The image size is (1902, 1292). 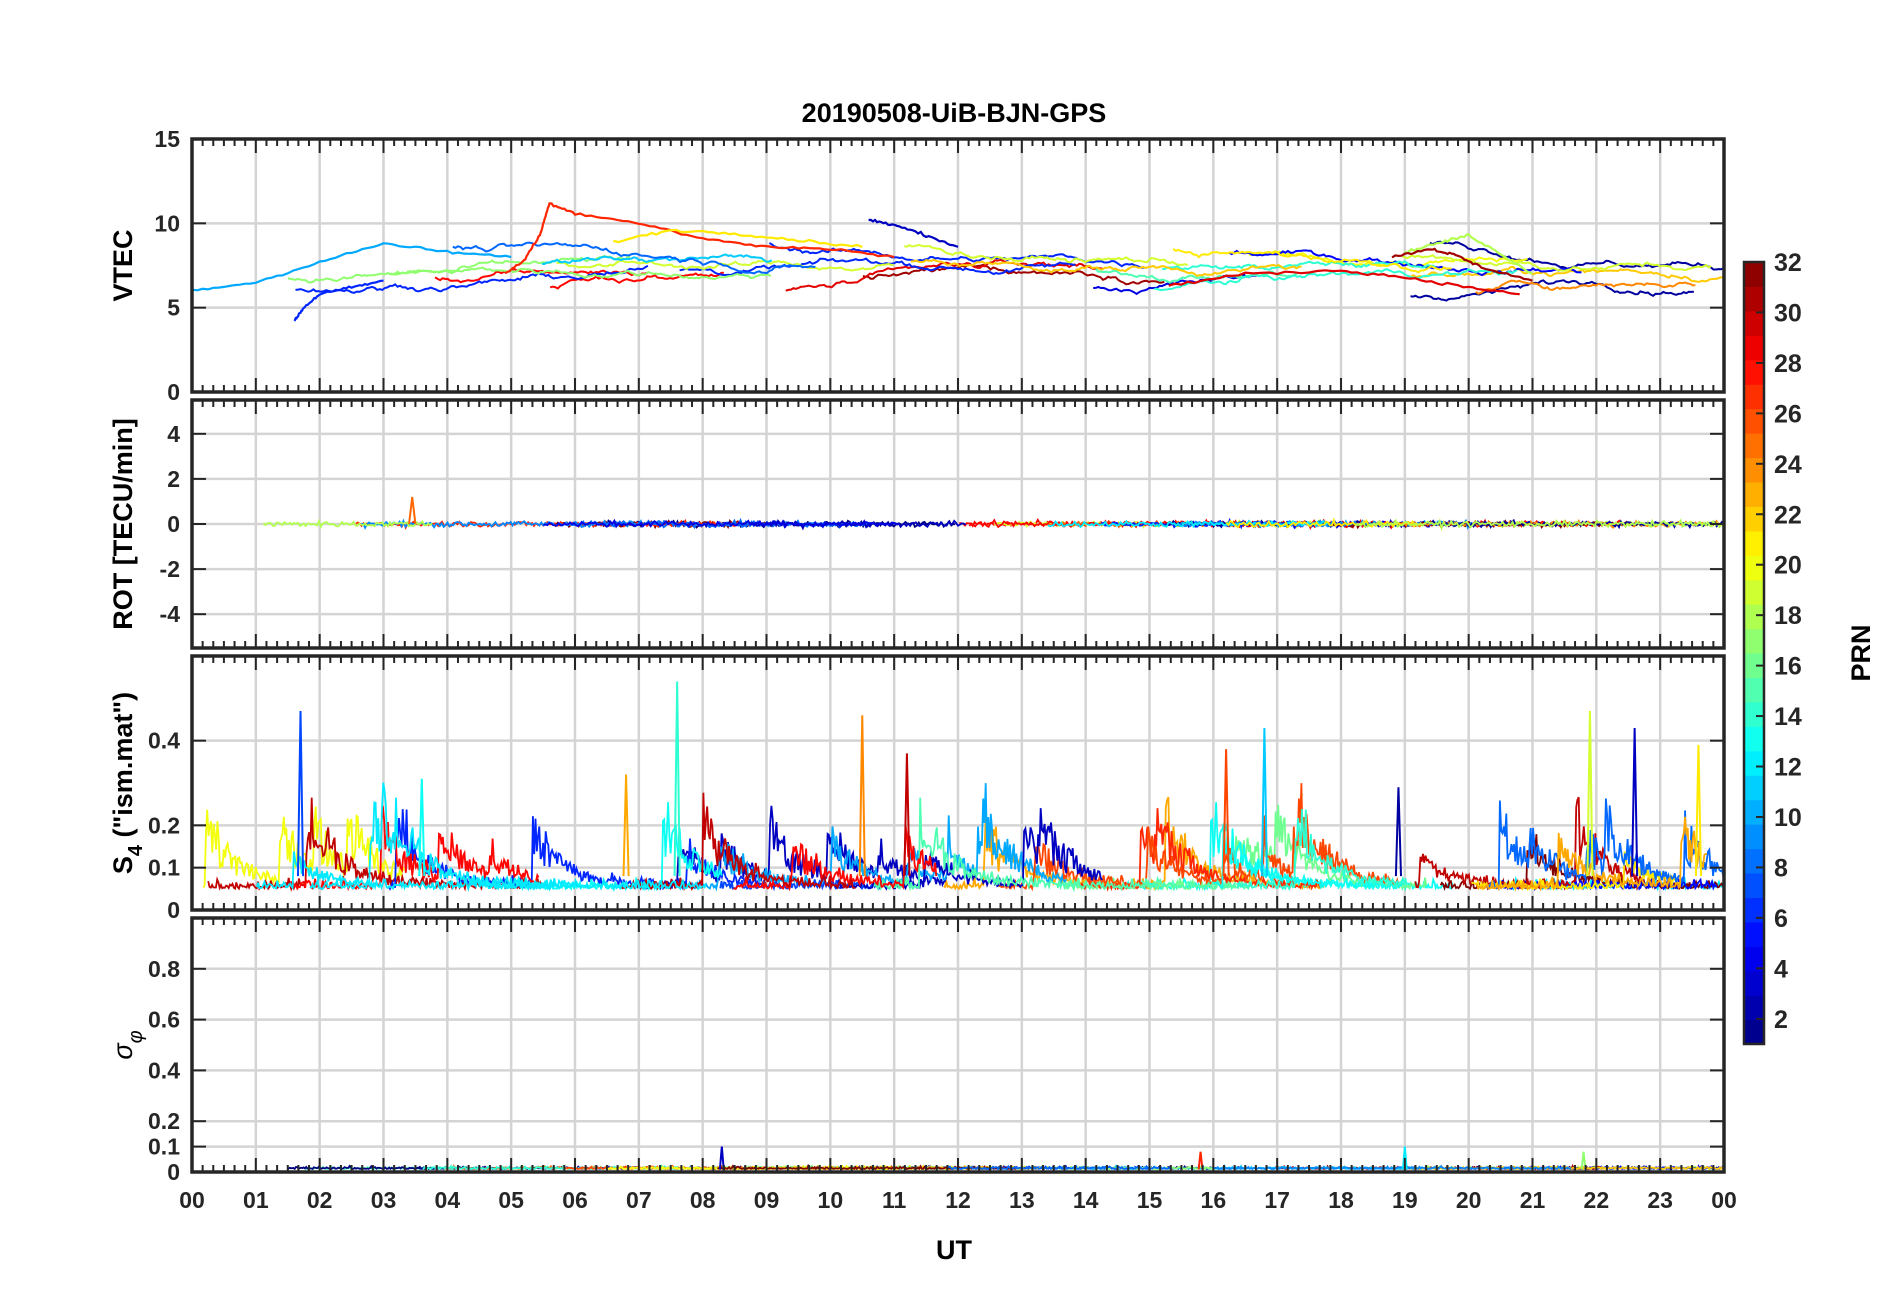 What do you see at coordinates (164, 741) in the screenshot?
I see `y-tick-label: 0.4` at bounding box center [164, 741].